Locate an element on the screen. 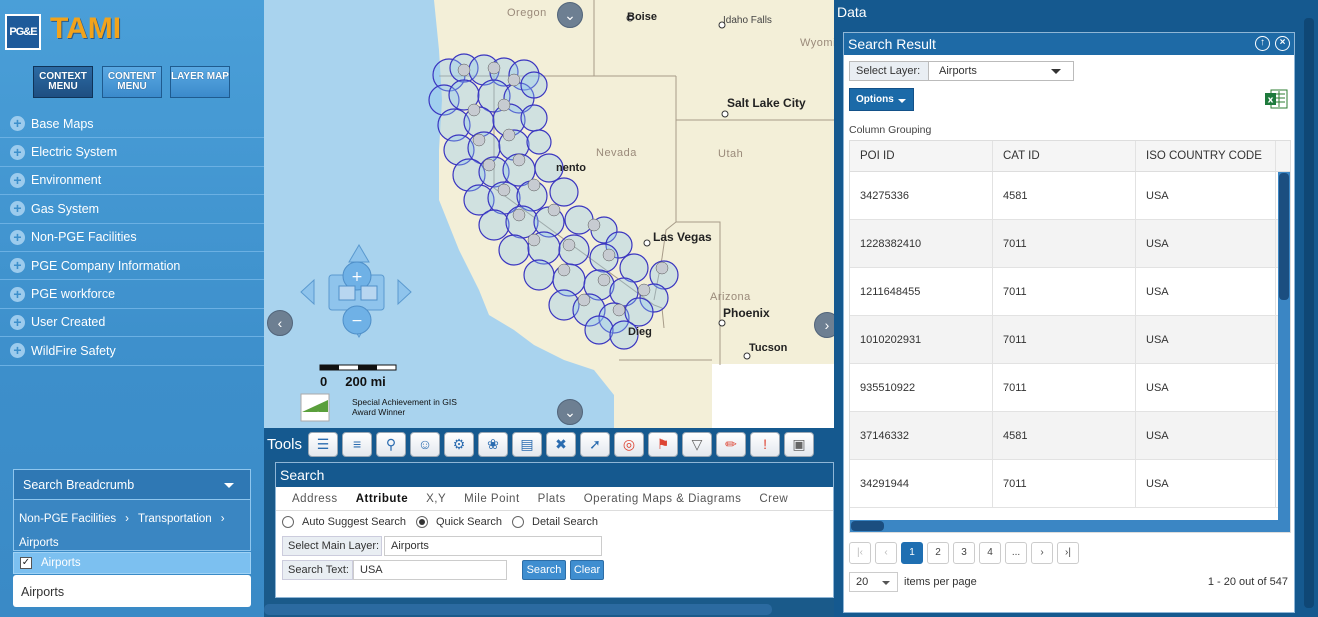 This screenshot has width=1318, height=617. ruler-icon: ✏ is located at coordinates (731, 444).